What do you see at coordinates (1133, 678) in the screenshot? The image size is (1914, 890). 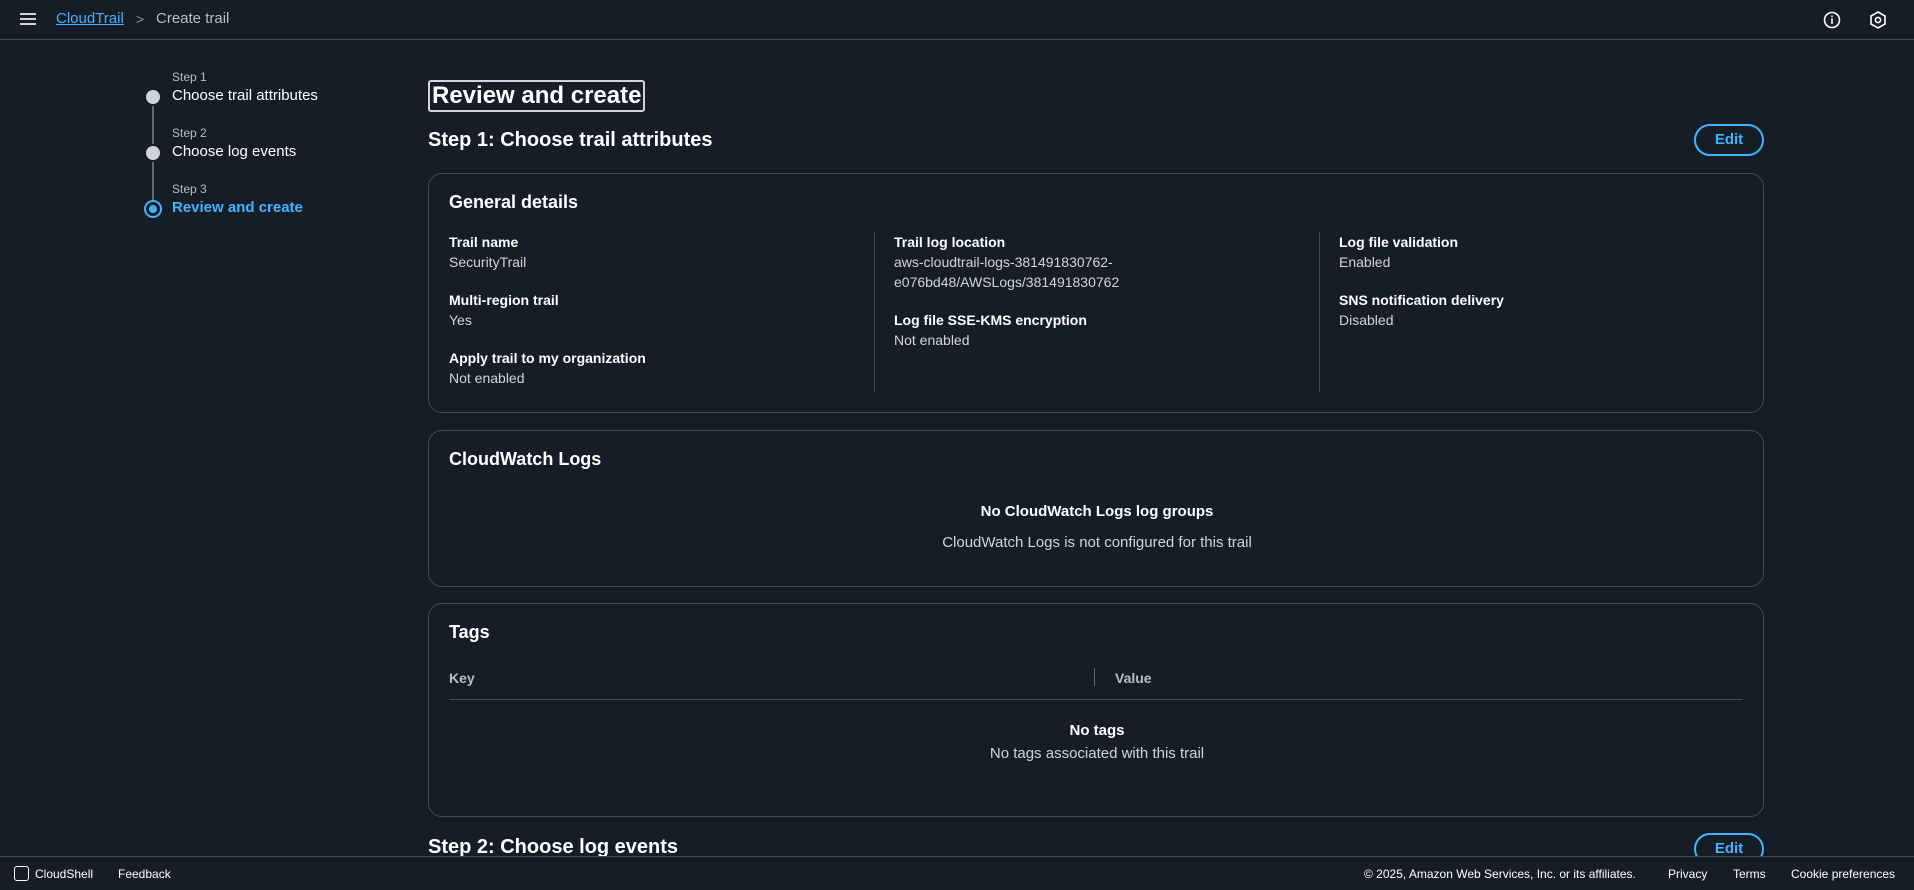 I see `column-header-value: Value` at bounding box center [1133, 678].